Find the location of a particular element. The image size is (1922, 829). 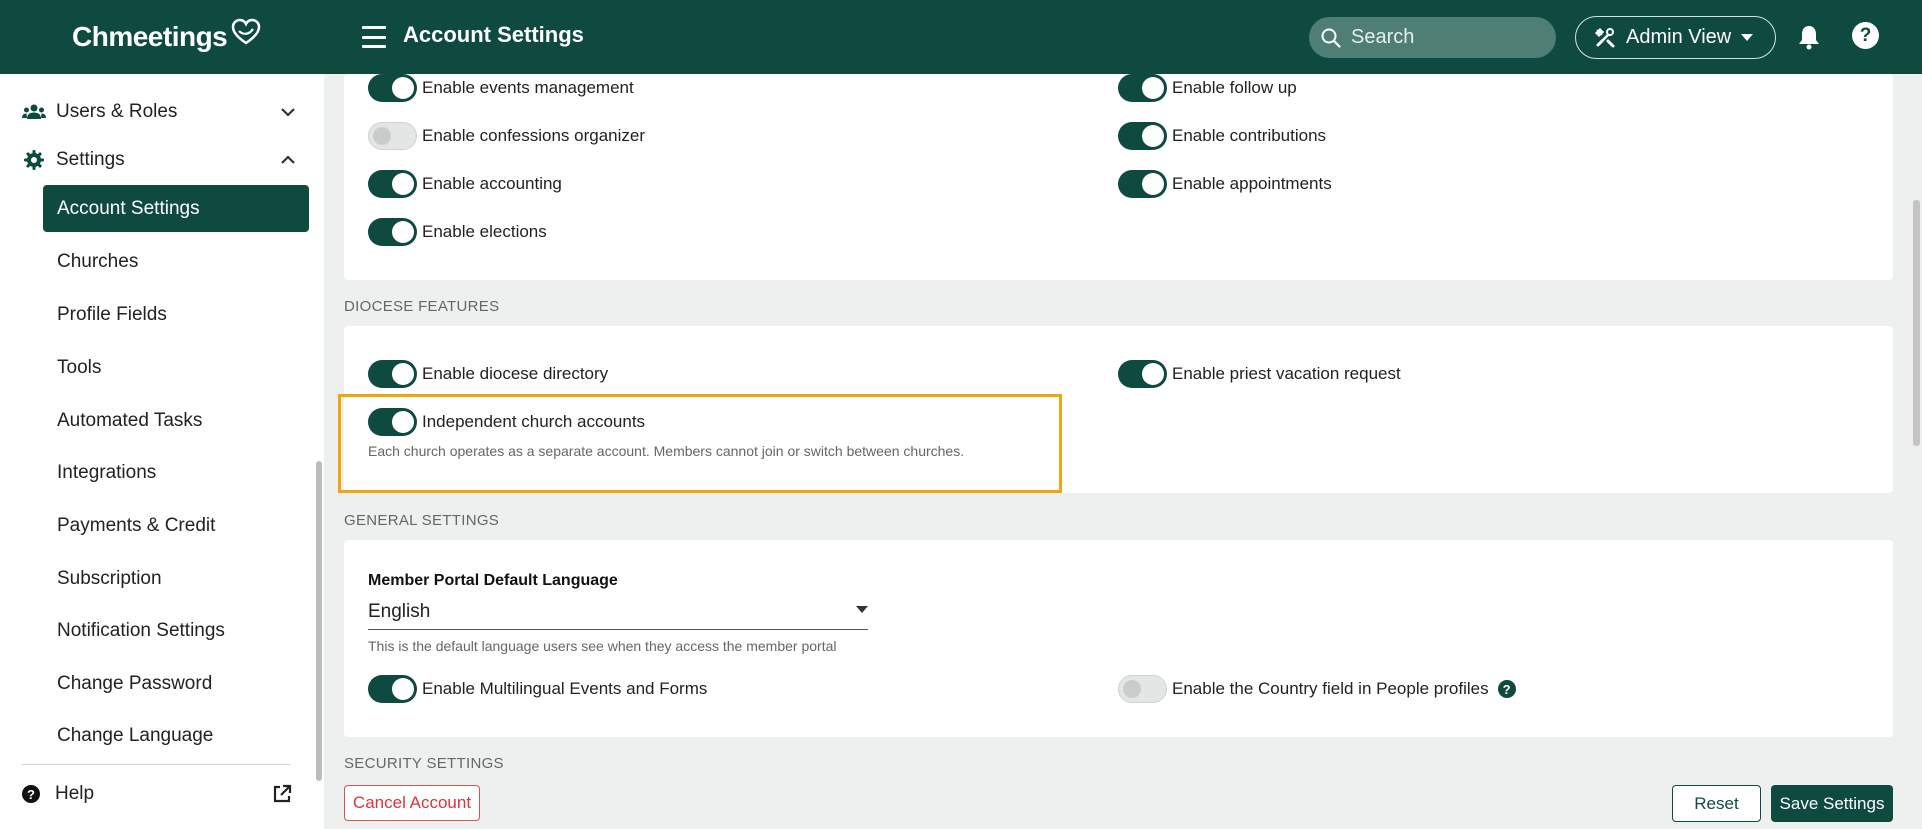

logo: Chmeetings is located at coordinates (167, 37).